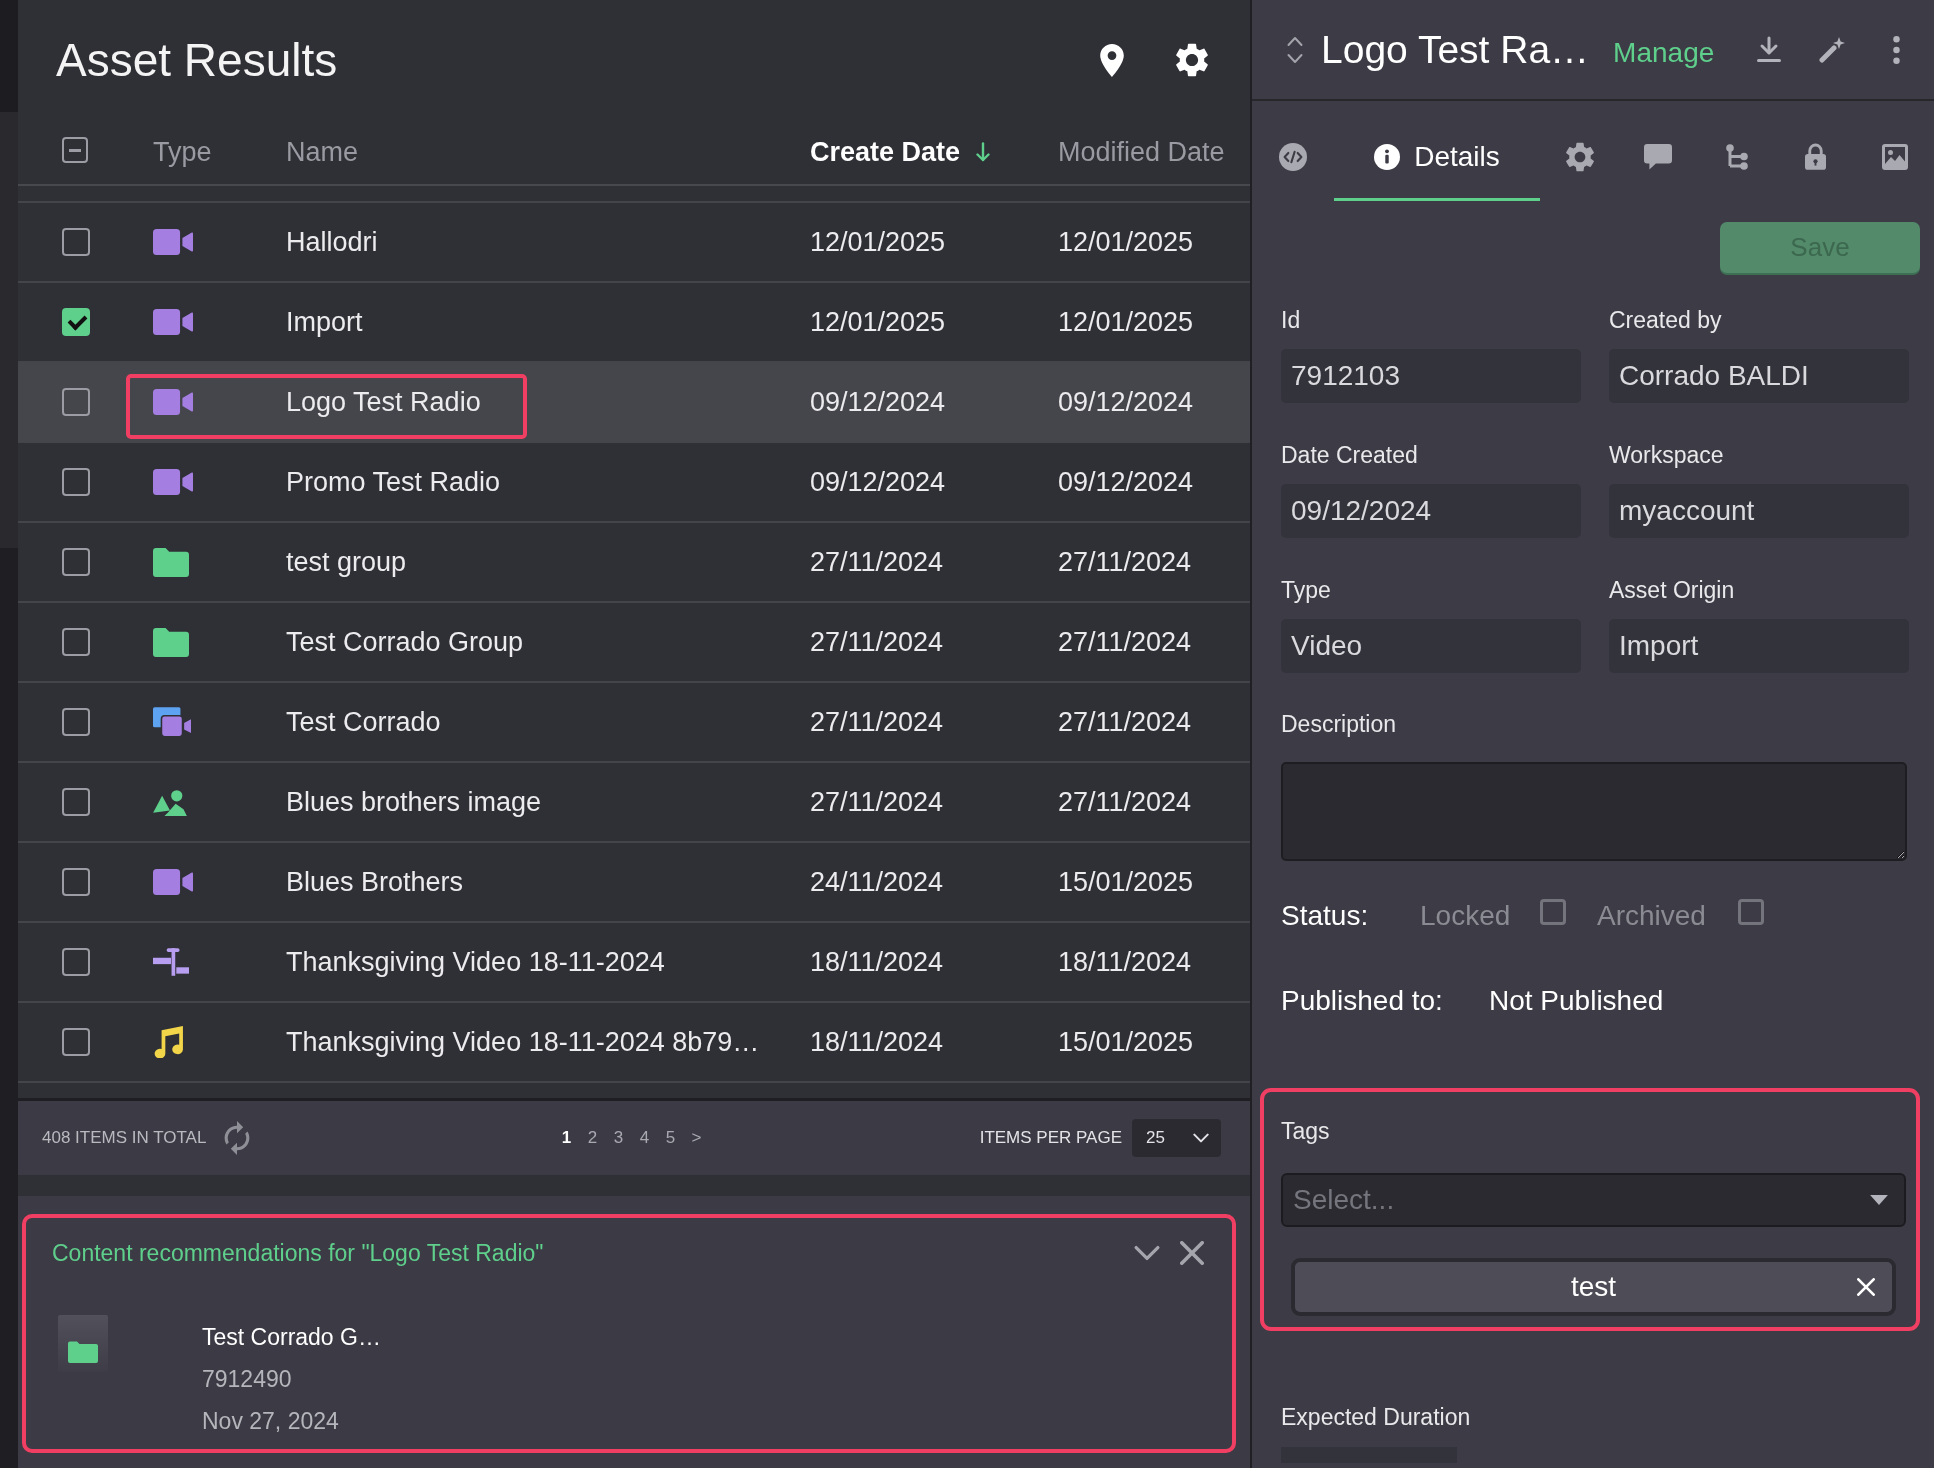 This screenshot has width=1934, height=1468. What do you see at coordinates (75, 150) in the screenshot?
I see `select-all-checkbox` at bounding box center [75, 150].